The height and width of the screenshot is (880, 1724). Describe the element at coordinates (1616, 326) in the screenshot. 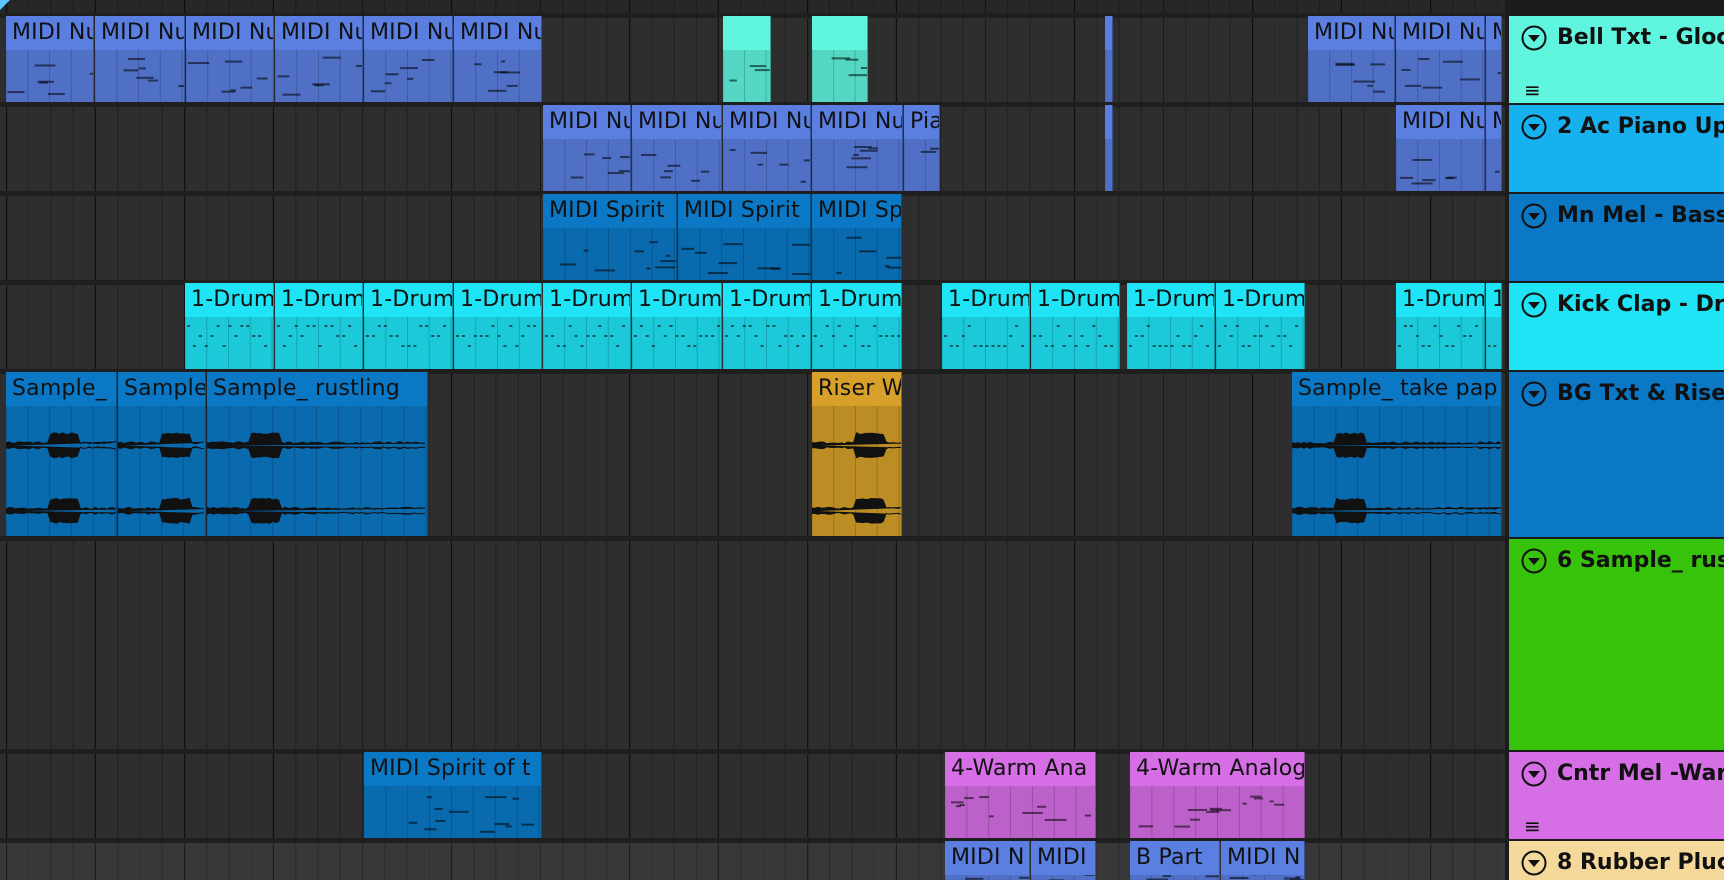

I see `track-header: Kick Clap - Dr` at that location.